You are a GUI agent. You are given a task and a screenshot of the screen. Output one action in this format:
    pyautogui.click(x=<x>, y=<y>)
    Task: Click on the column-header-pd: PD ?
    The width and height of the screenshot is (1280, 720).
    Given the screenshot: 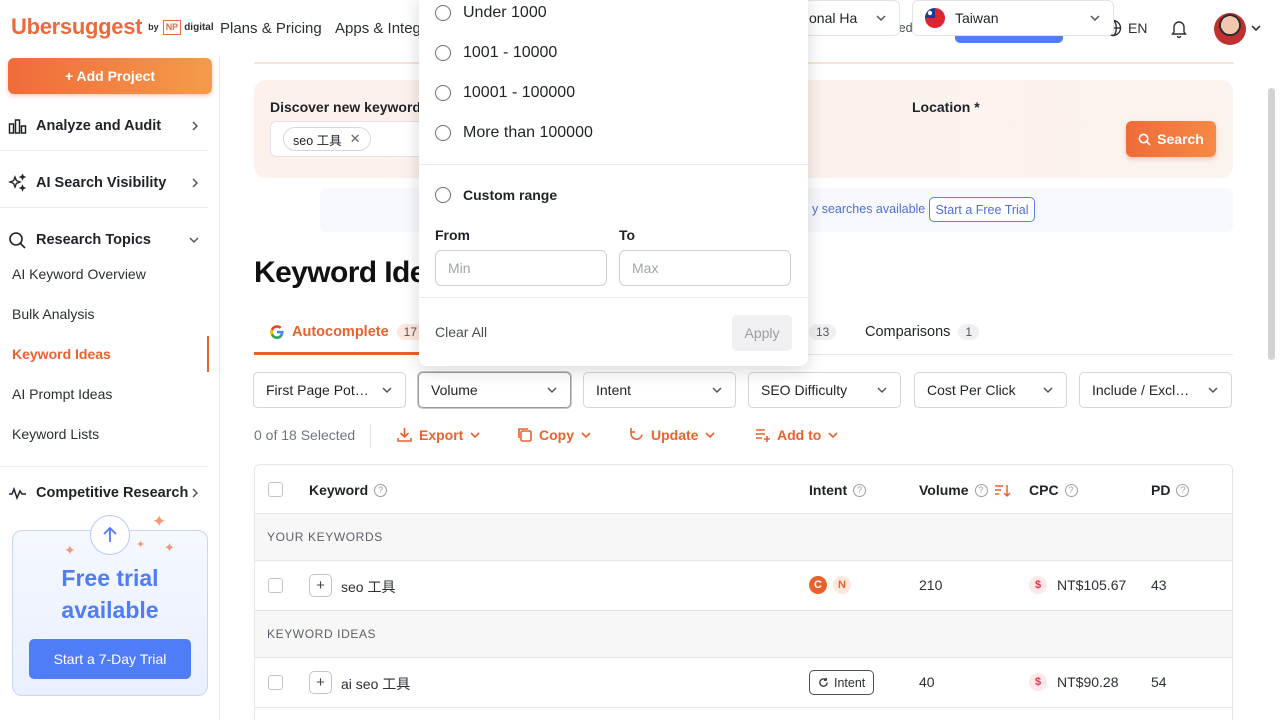 What is the action you would take?
    pyautogui.click(x=1170, y=490)
    